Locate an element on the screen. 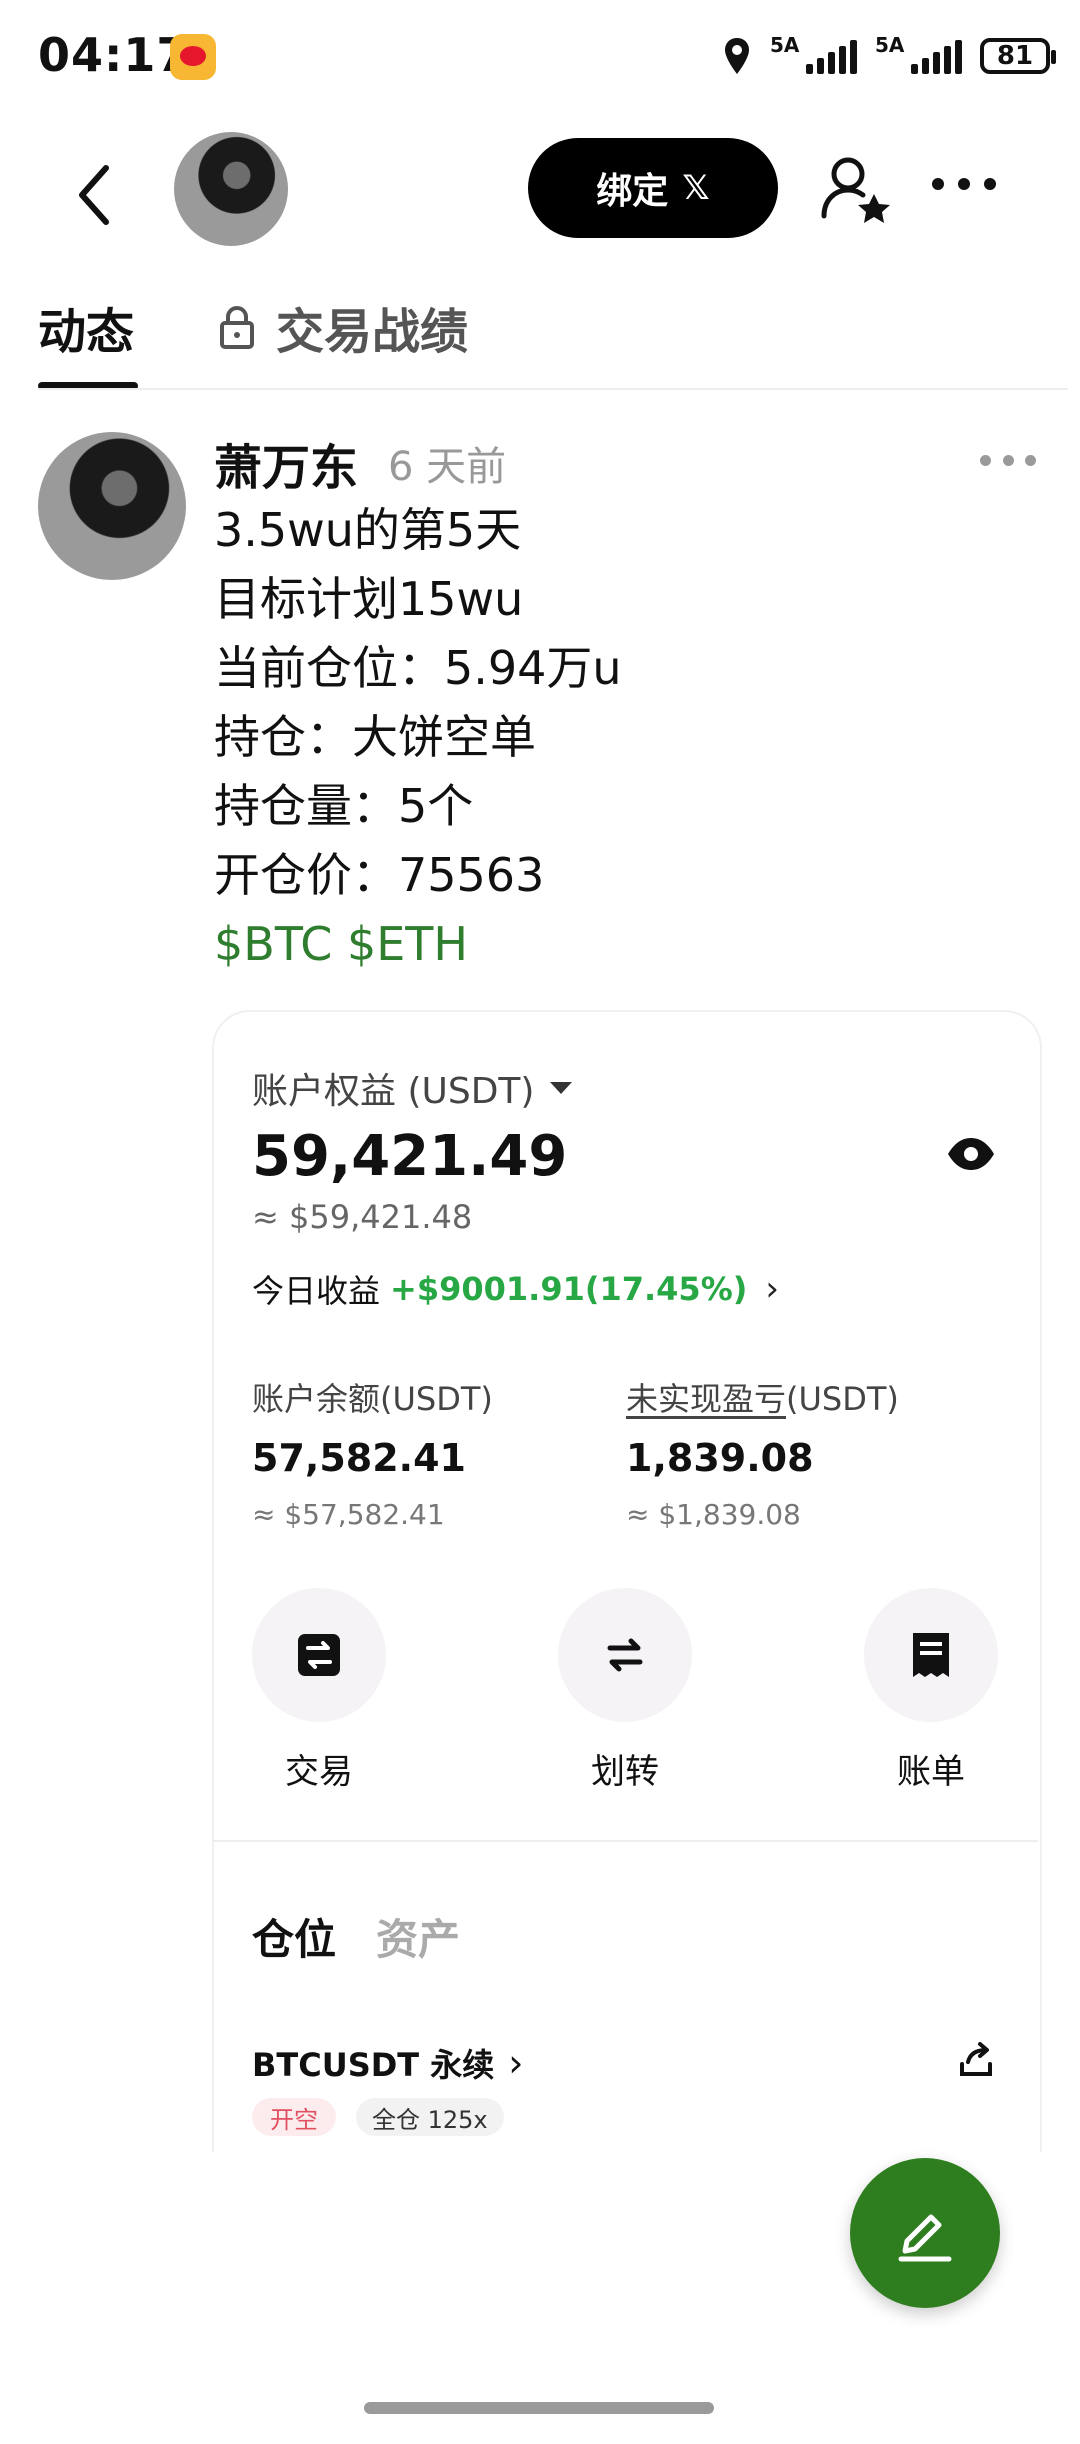  unrealized-pnl-label-main: 未实现盈亏 is located at coordinates (706, 1399).